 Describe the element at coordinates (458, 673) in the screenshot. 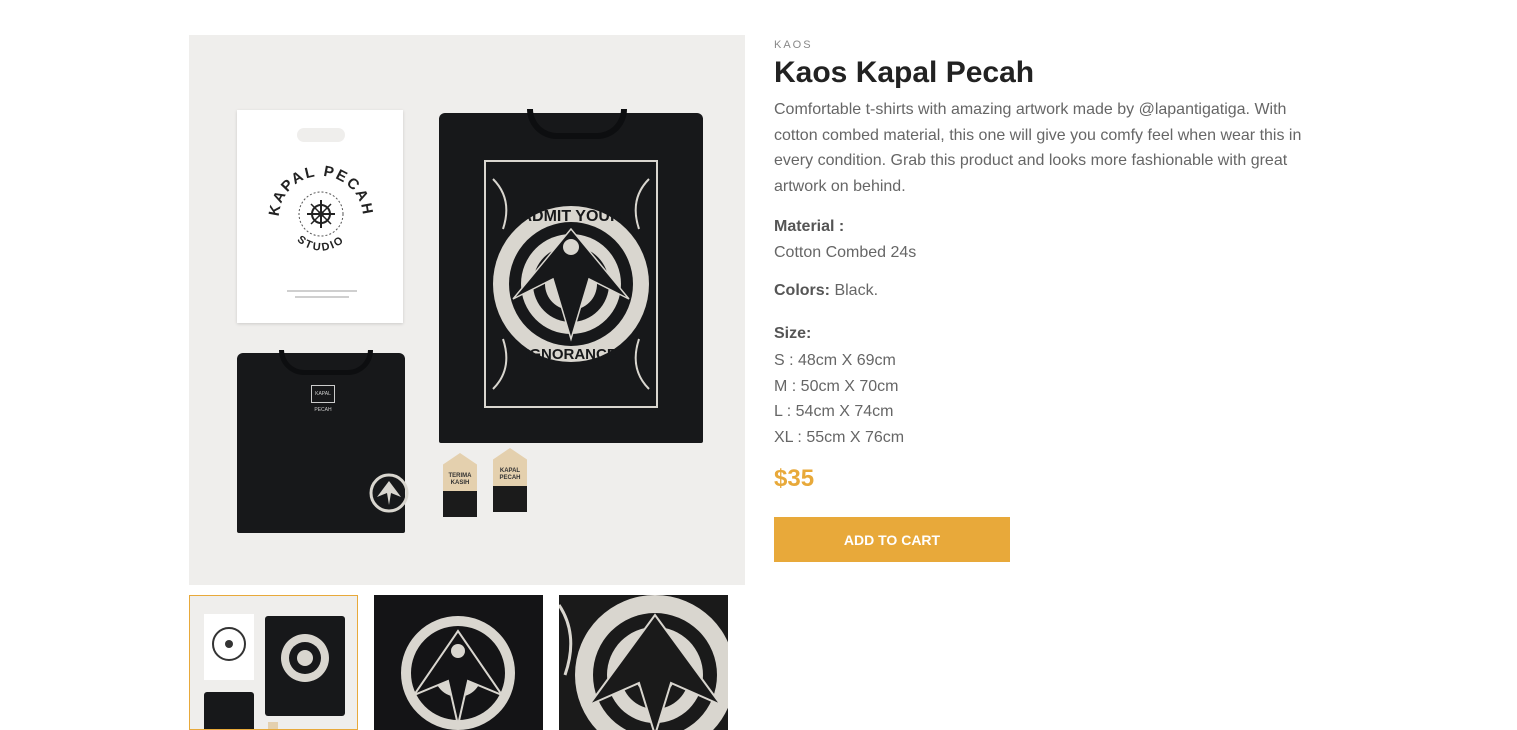

I see `thumbnail-emblem-image` at that location.